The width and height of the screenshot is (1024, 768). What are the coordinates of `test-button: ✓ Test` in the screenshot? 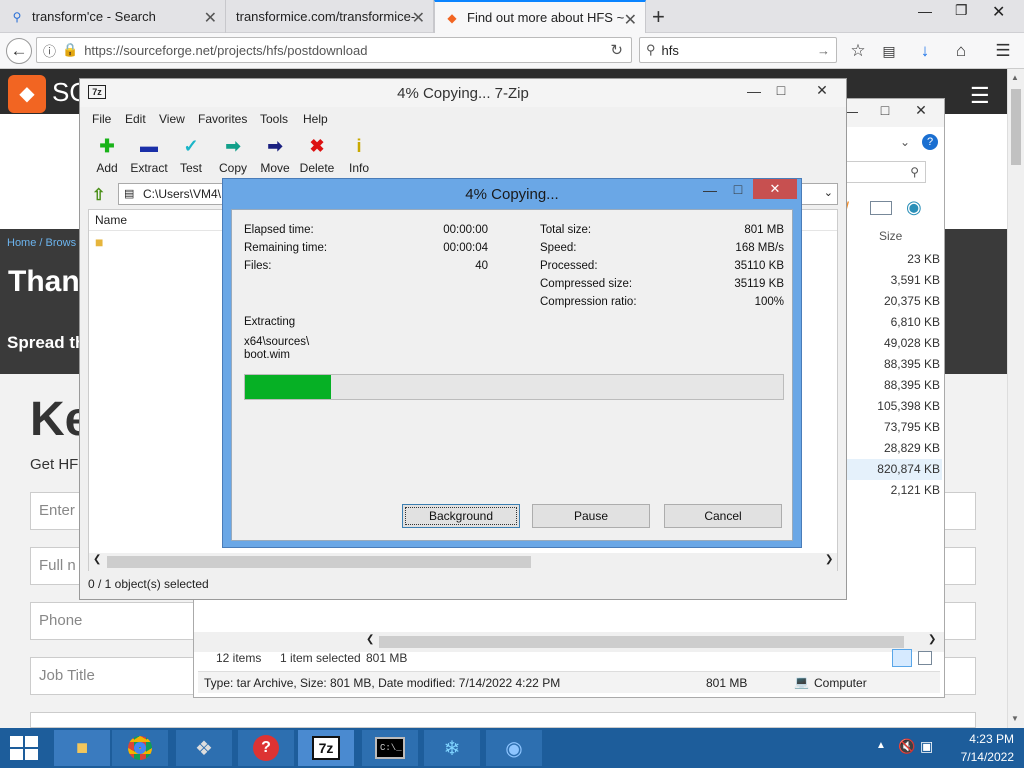 It's located at (191, 155).